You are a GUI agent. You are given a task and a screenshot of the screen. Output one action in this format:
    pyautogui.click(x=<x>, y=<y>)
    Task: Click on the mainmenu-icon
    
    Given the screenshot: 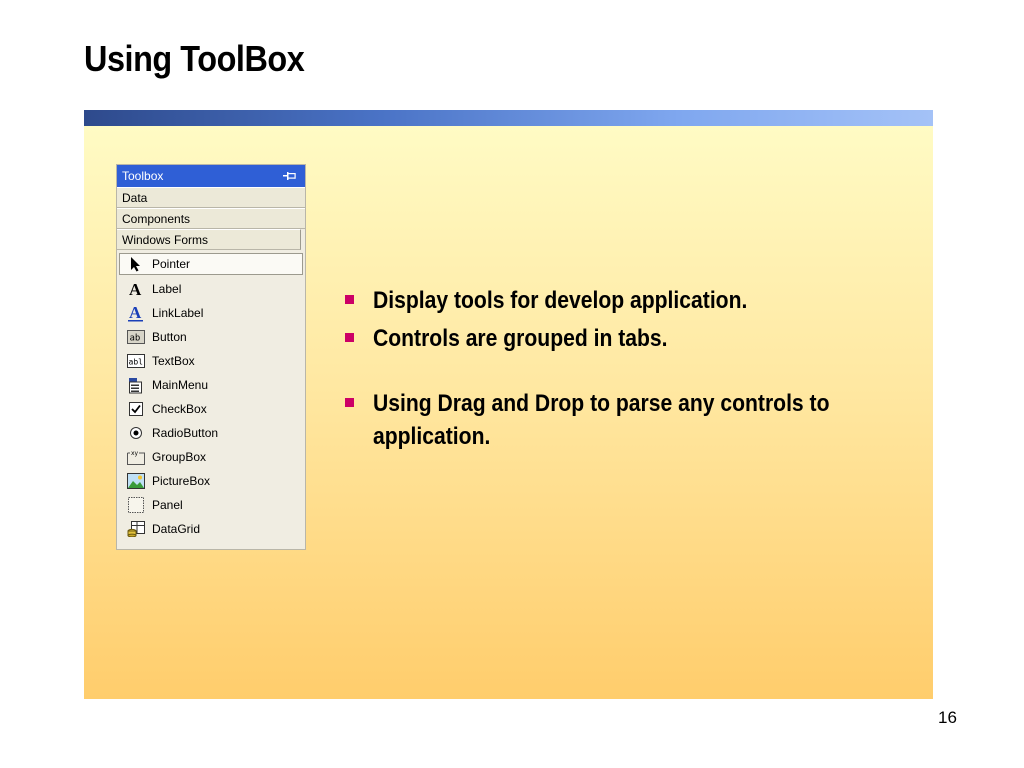 What is the action you would take?
    pyautogui.click(x=136, y=385)
    